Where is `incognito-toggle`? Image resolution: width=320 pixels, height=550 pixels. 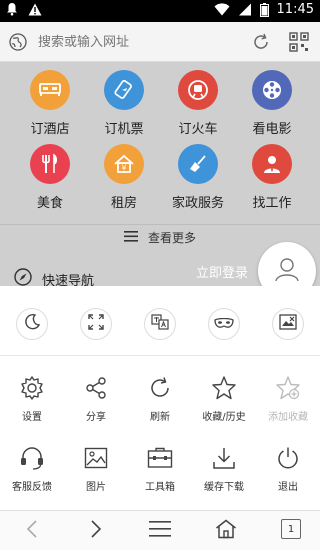 incognito-toggle is located at coordinates (224, 324).